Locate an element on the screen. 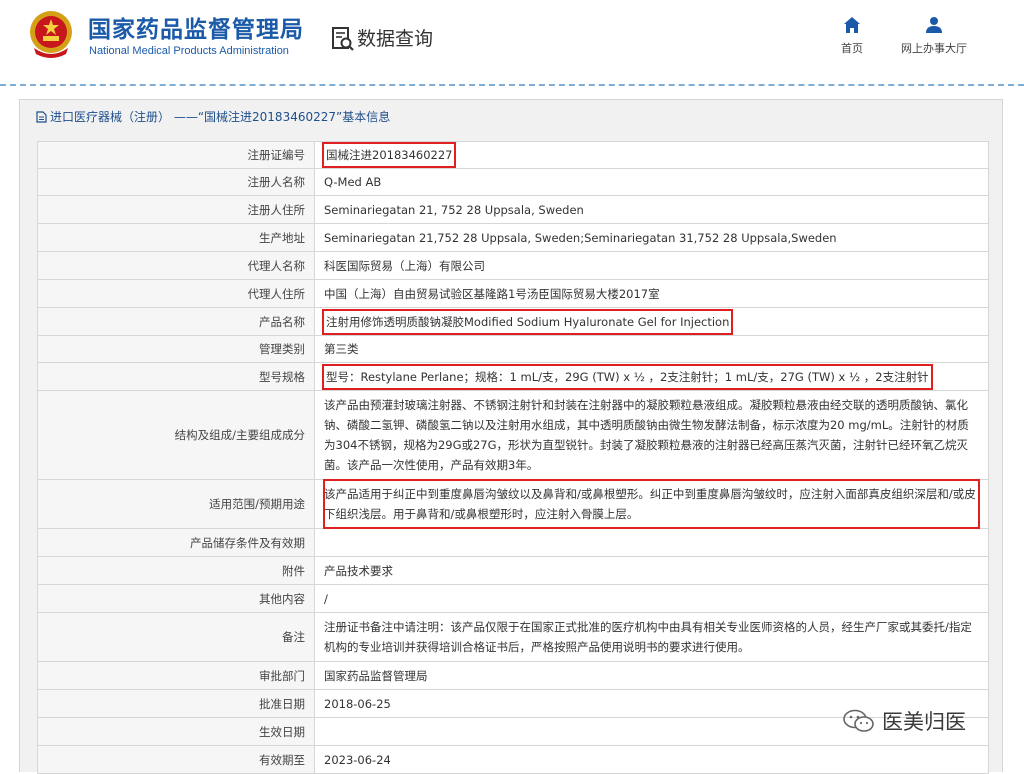 The height and width of the screenshot is (774, 1024). field-value: / is located at coordinates (651, 598).